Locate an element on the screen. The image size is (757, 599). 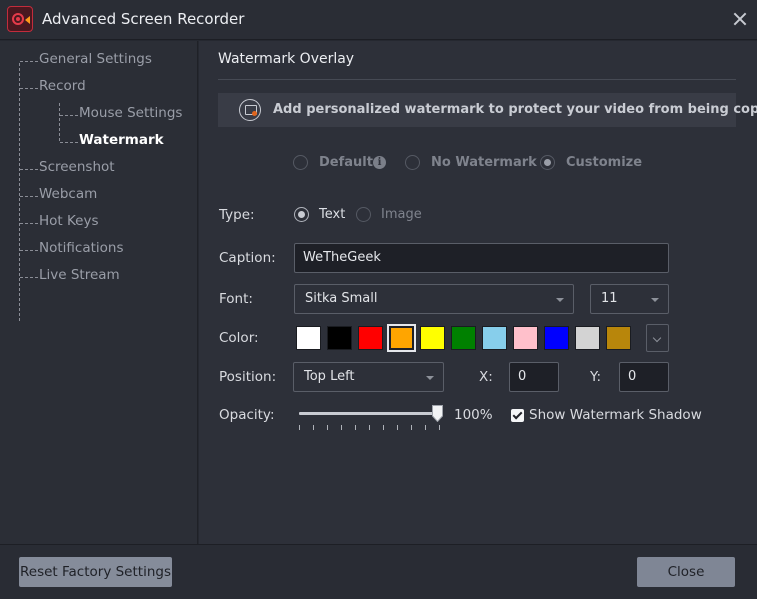
sidebar-item-webcam: Webcam is located at coordinates (58, 194).